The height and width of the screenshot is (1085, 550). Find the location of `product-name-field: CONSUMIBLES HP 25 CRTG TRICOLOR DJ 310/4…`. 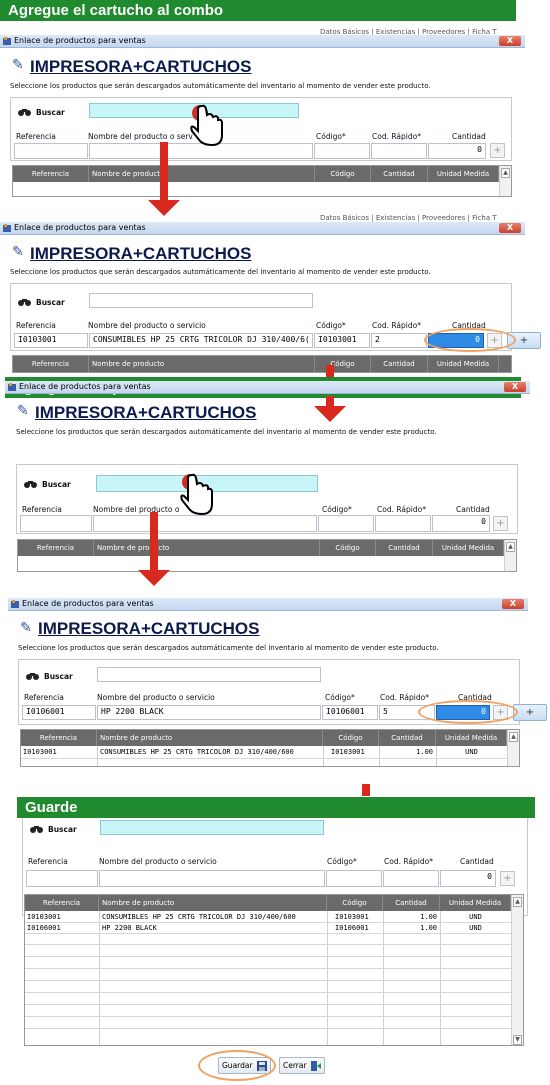

product-name-field: CONSUMIBLES HP 25 CRTG TRICOLOR DJ 310/4… is located at coordinates (201, 340).